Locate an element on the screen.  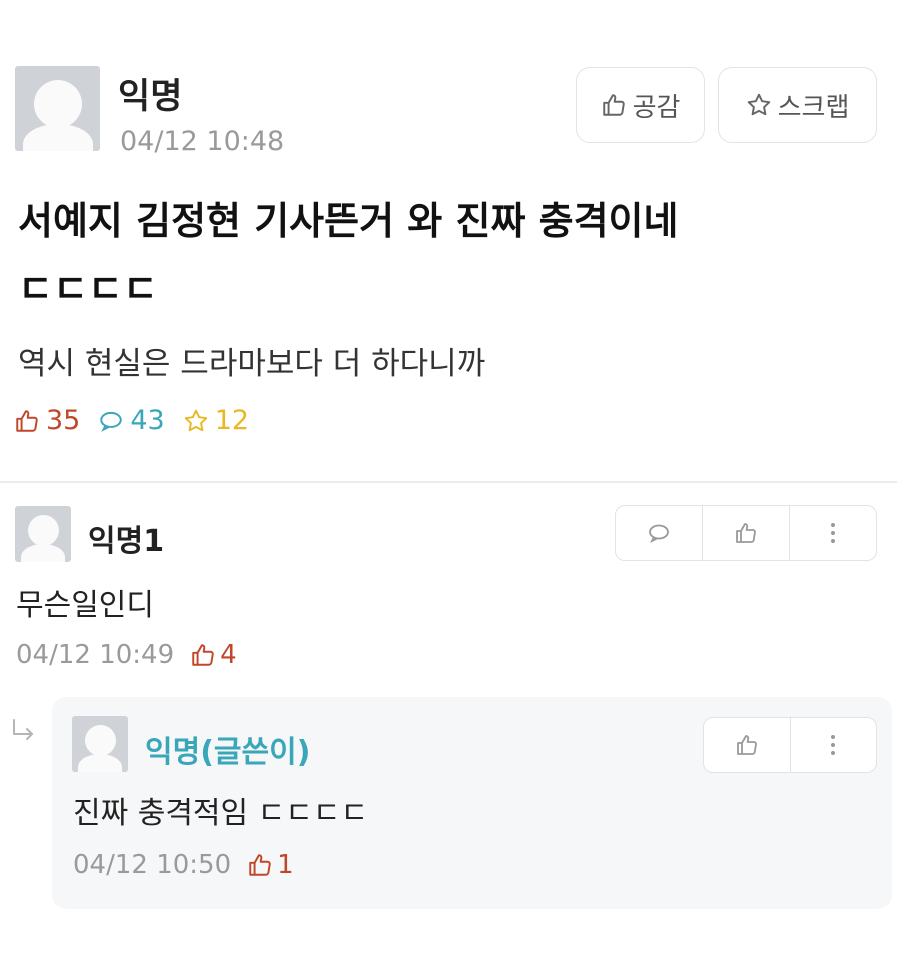
post-stats: 35 43 12 is located at coordinates (131, 420).